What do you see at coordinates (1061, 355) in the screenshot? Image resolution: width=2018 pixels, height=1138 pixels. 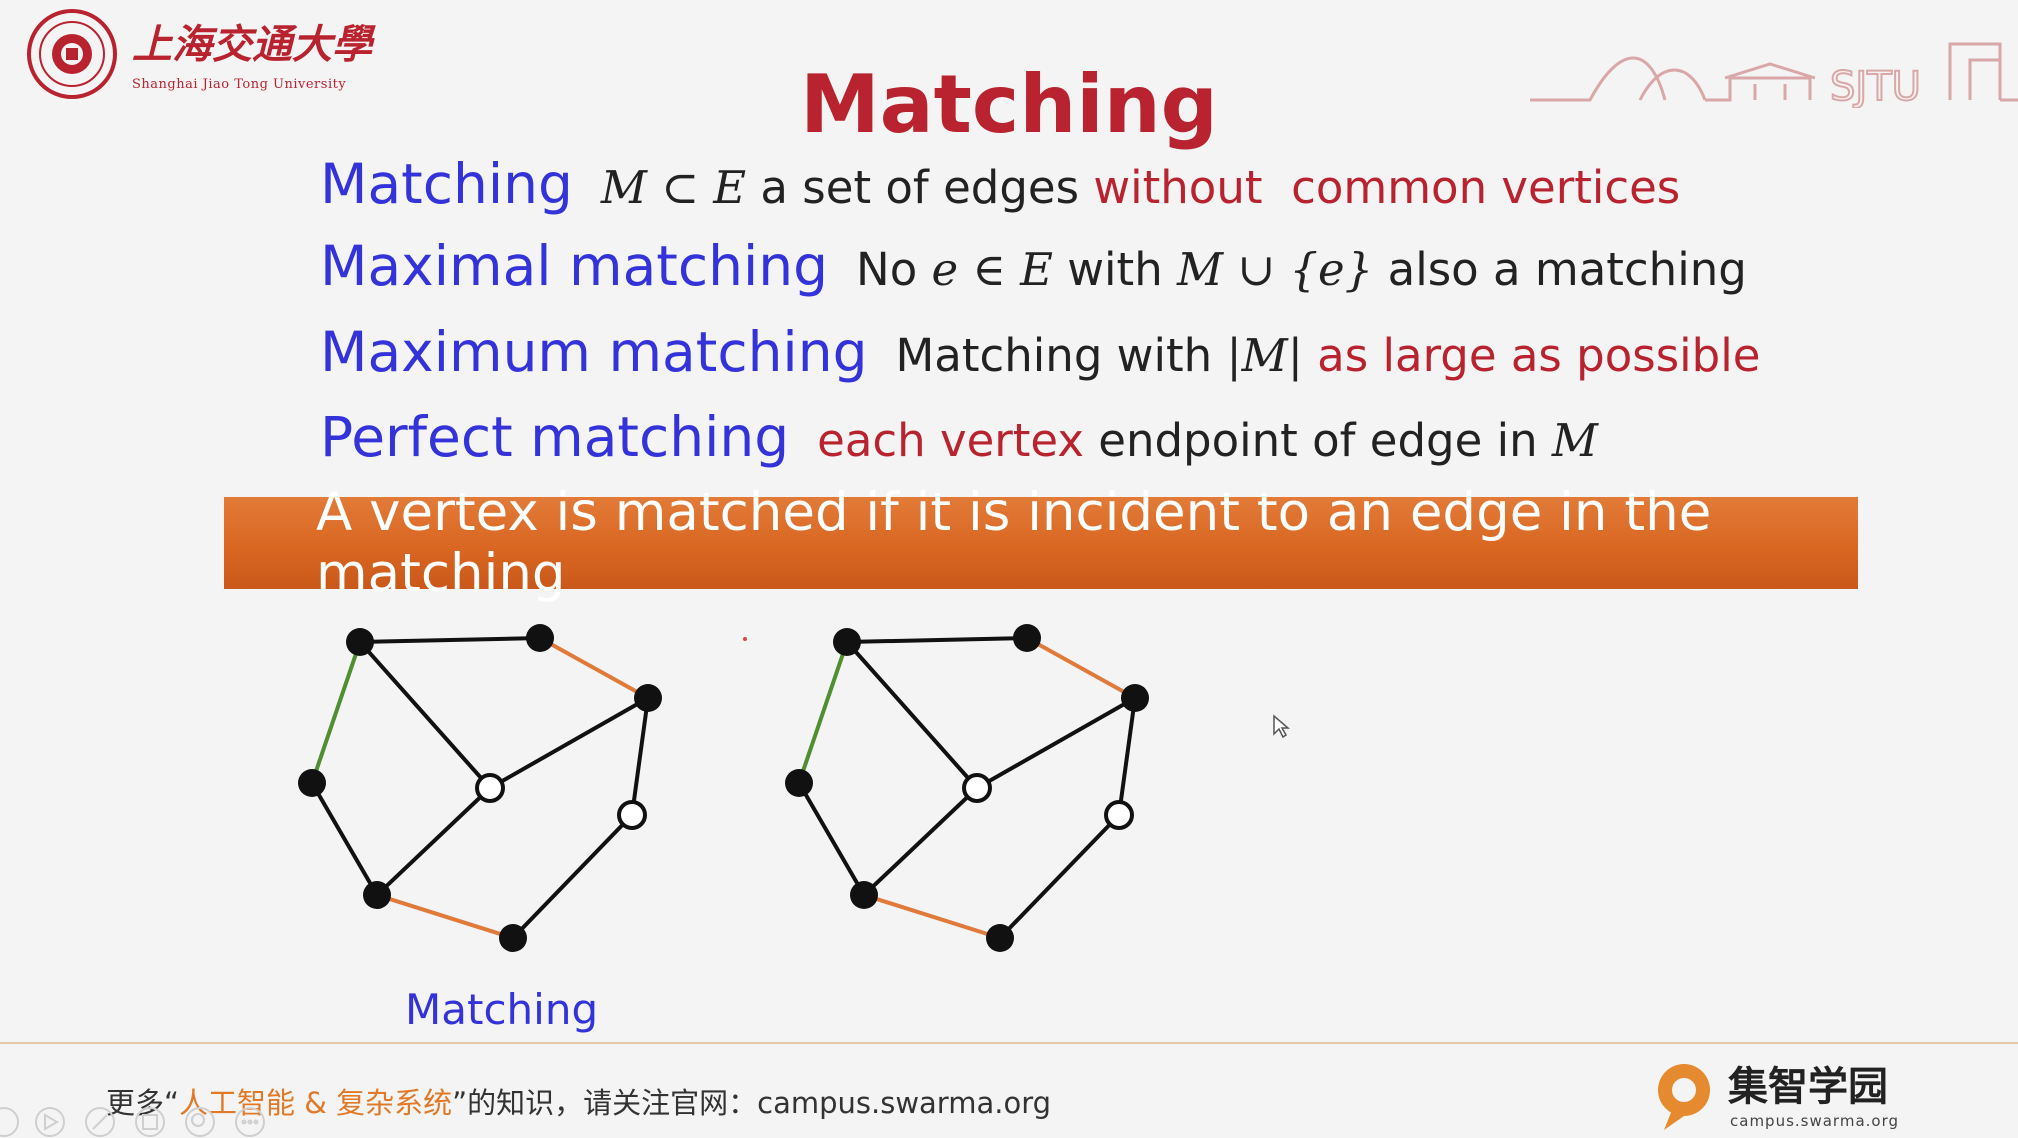 I see `definition-text: Matching with` at bounding box center [1061, 355].